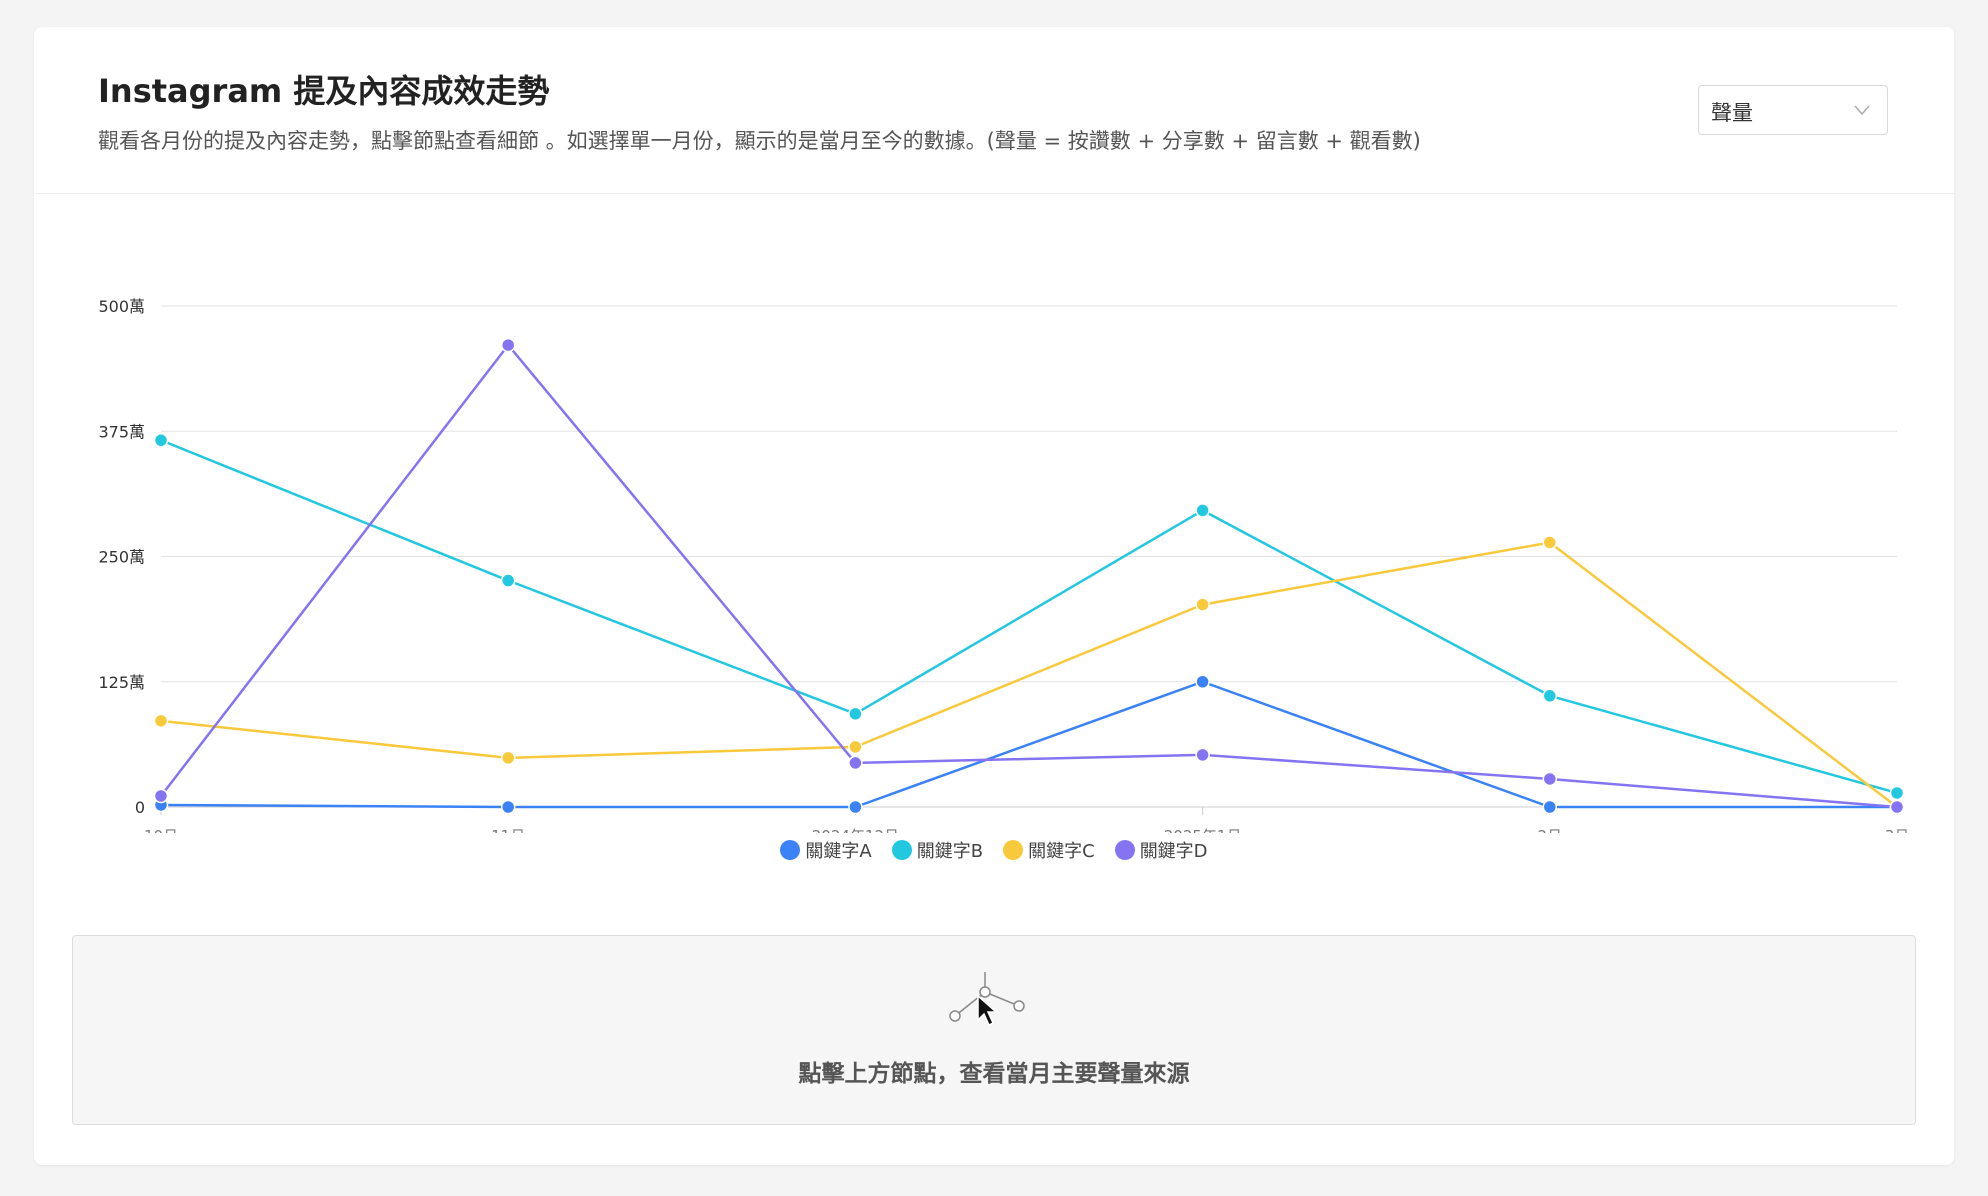  I want to click on x-tick-label: 3月, so click(1897, 830).